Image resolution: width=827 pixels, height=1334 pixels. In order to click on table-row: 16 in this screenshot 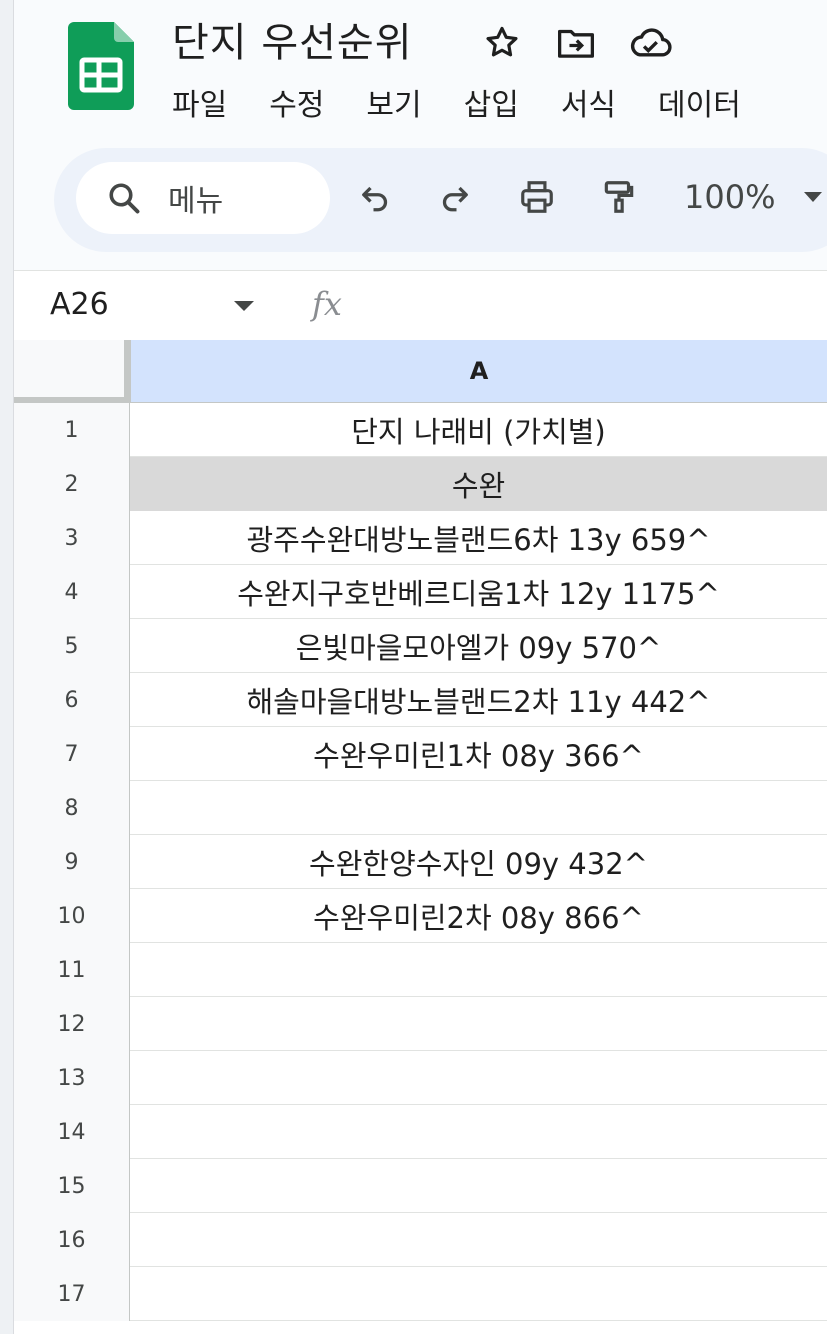, I will do `click(420, 1240)`.